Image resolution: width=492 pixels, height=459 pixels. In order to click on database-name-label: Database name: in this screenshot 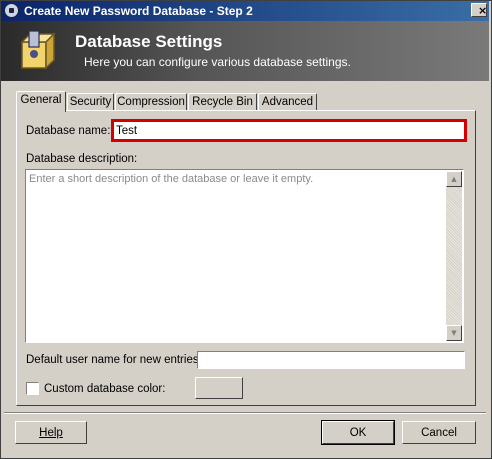, I will do `click(68, 131)`.